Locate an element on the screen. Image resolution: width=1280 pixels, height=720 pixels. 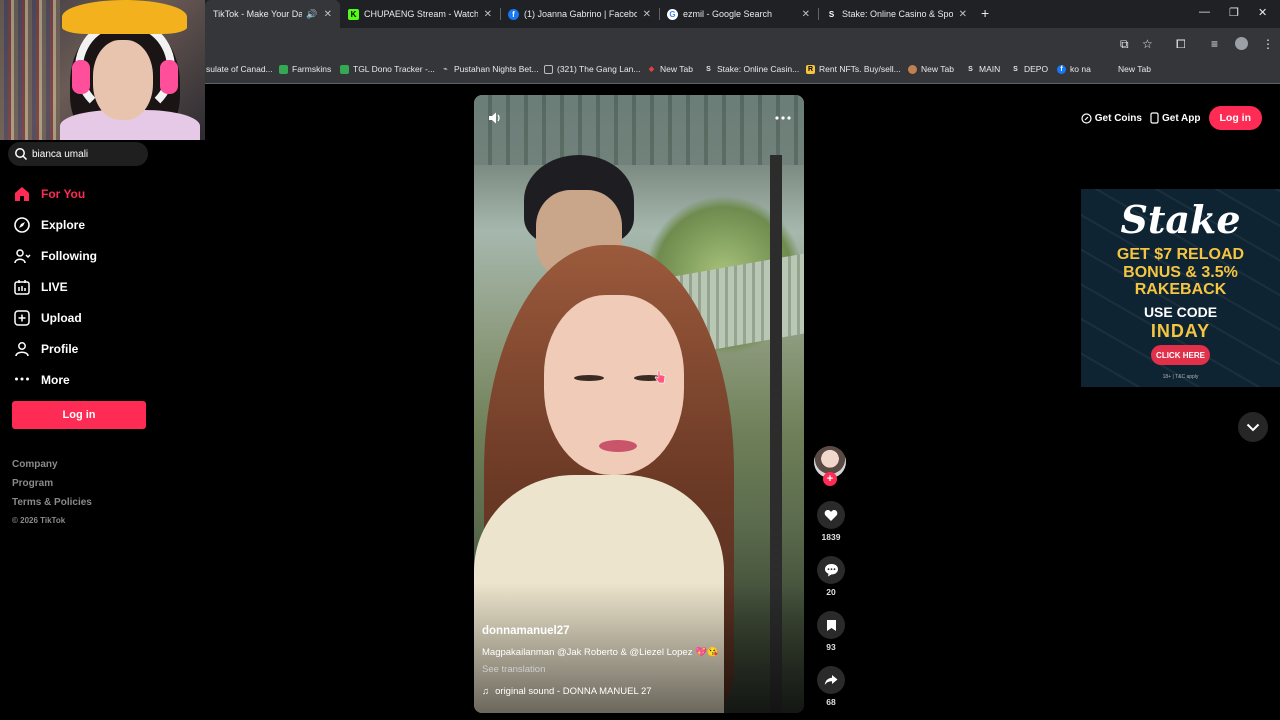
video-scene-lips is located at coordinates (618, 446).